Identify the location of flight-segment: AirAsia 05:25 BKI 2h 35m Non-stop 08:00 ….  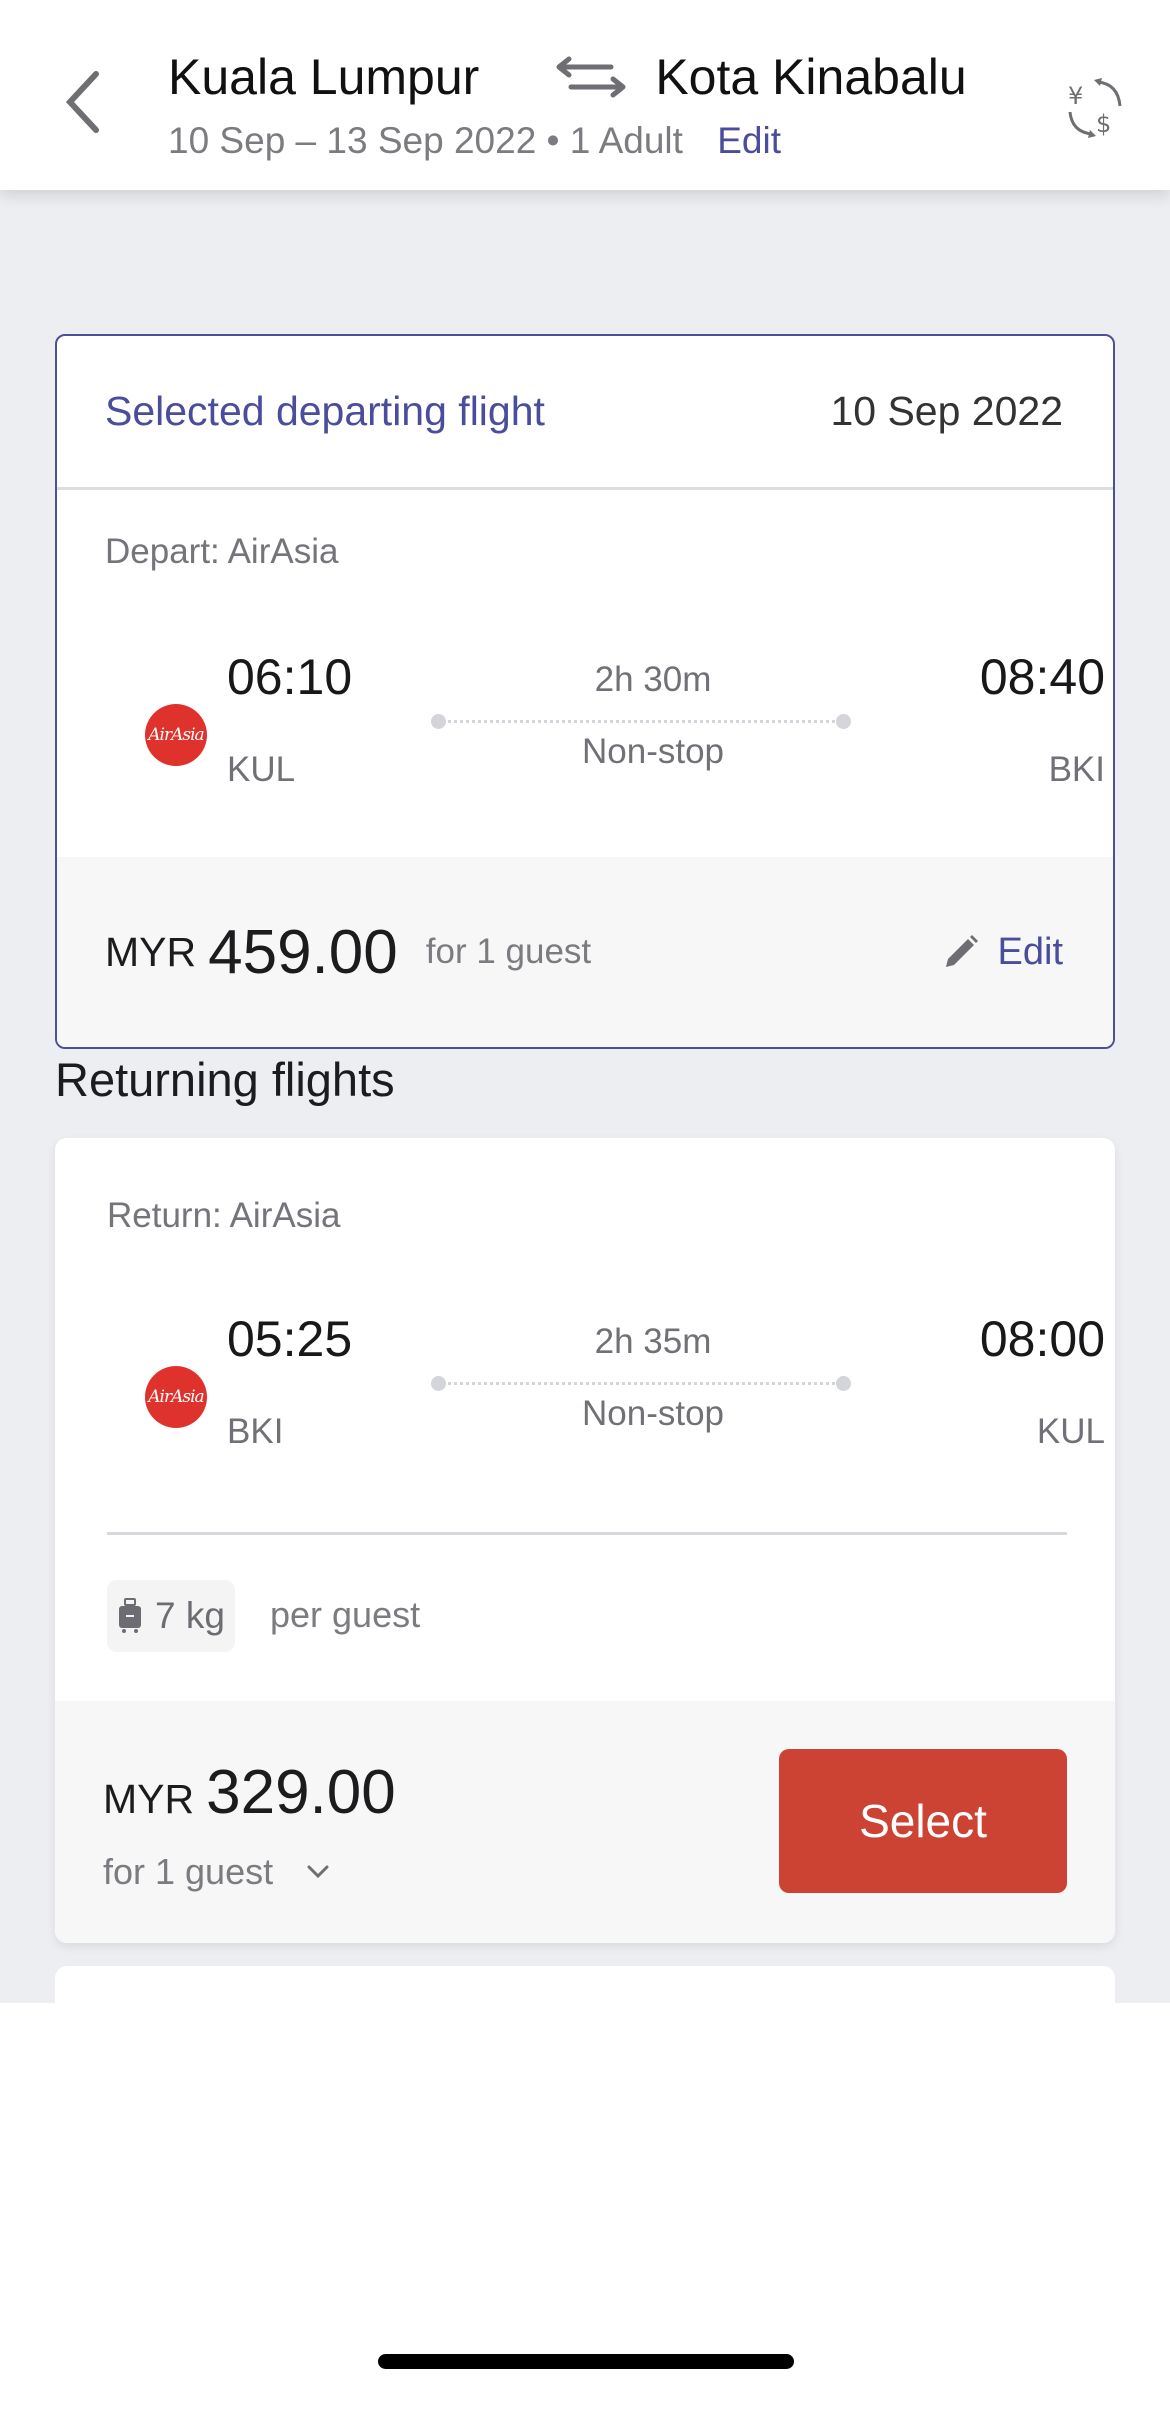
(625, 1385).